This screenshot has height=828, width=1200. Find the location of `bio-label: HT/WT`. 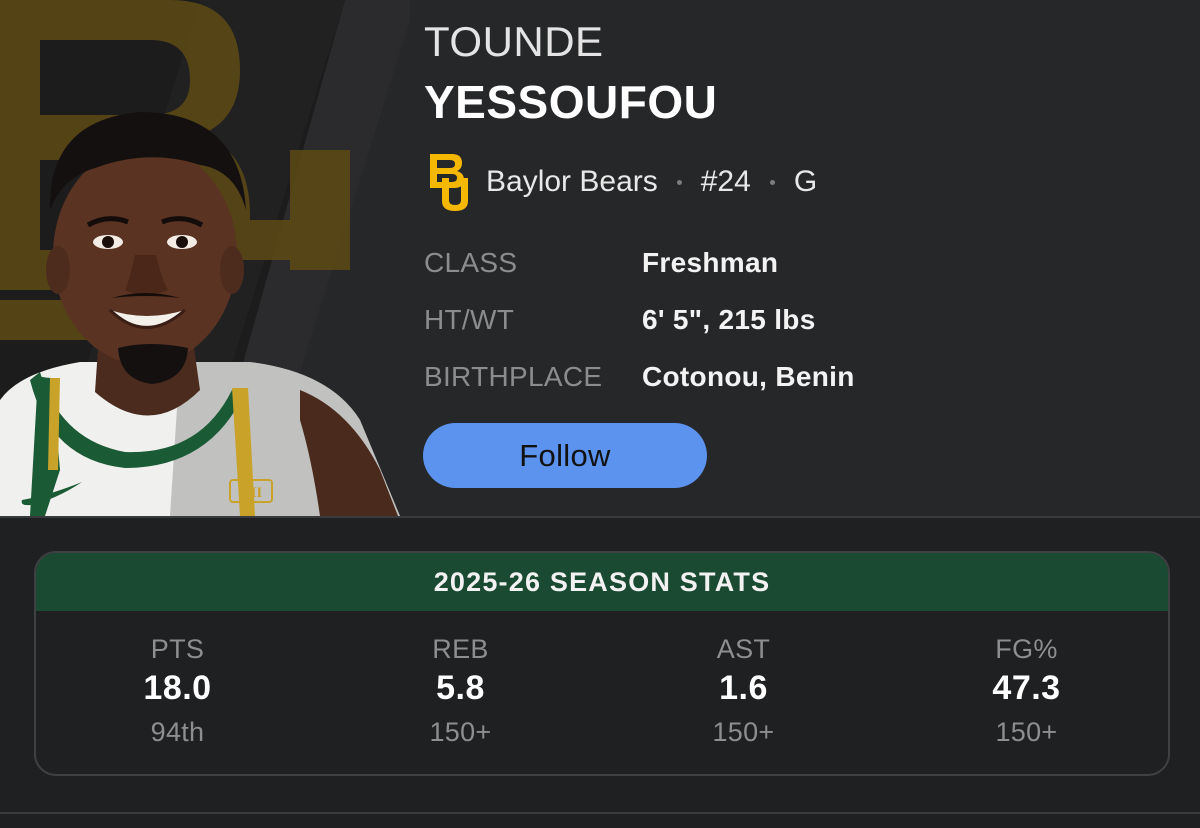

bio-label: HT/WT is located at coordinates (469, 319).